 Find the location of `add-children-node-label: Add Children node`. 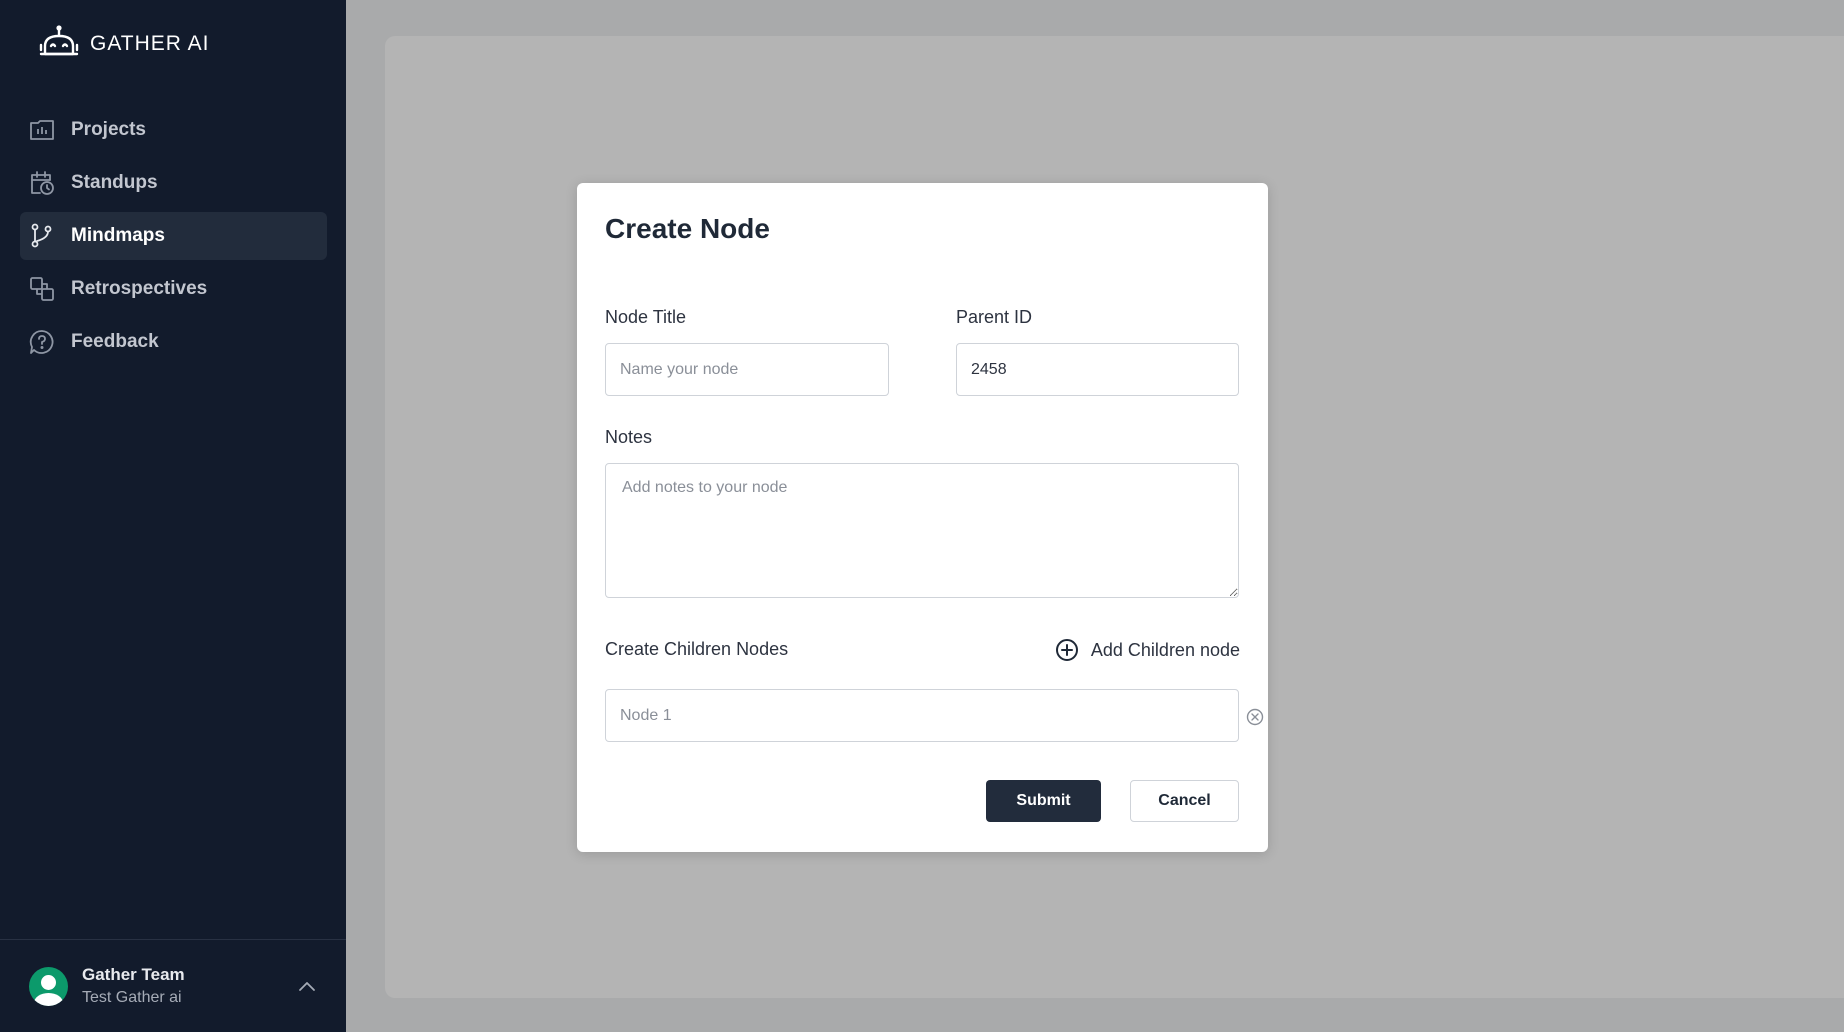

add-children-node-label: Add Children node is located at coordinates (1165, 649).